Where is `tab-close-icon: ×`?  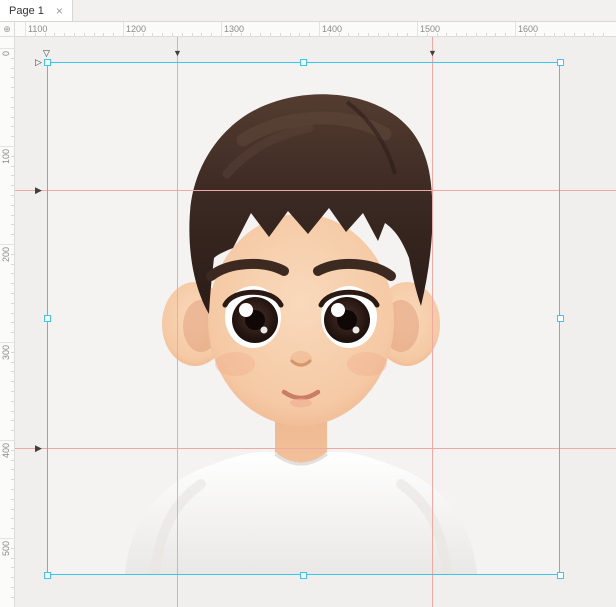 tab-close-icon: × is located at coordinates (59, 11).